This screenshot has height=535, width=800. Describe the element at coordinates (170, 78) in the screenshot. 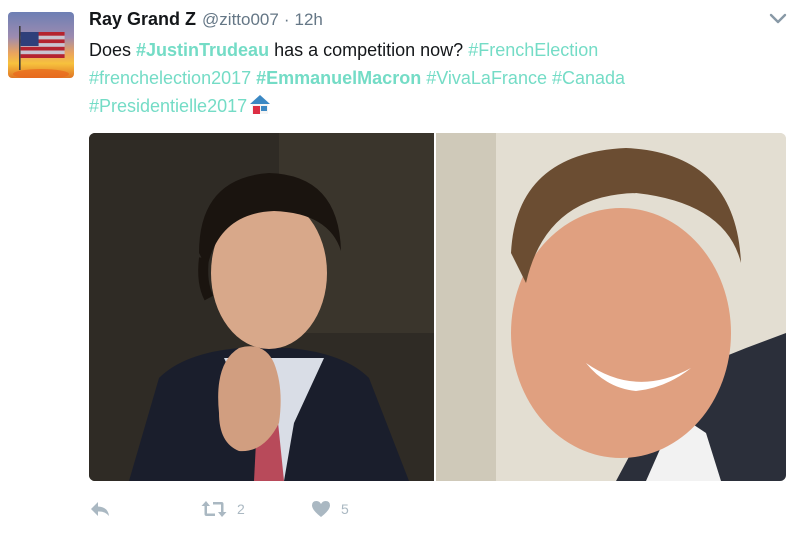

I see `hashtag-frenchelection2017: #frenchelection2017` at that location.